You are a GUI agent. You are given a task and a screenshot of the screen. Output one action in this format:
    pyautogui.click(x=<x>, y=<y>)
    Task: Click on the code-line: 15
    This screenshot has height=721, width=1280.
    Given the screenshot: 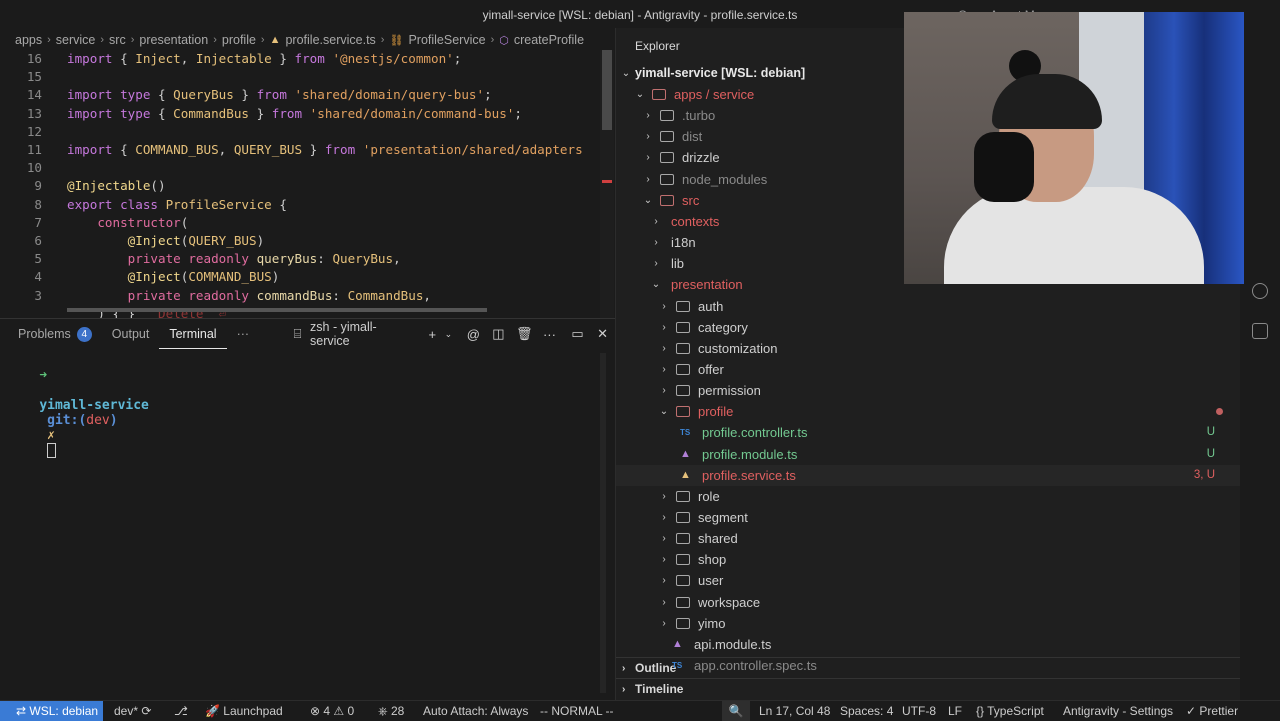 What is the action you would take?
    pyautogui.click(x=307, y=77)
    